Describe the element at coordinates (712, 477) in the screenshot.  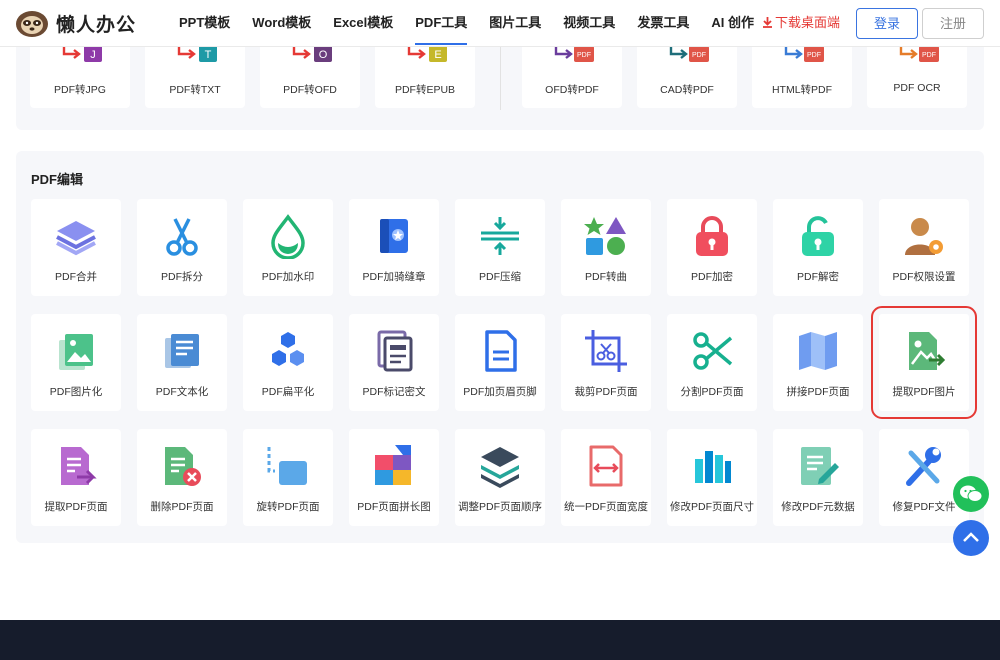
I see `tool-resize-pdf-page: 修改PDF页面尺寸` at that location.